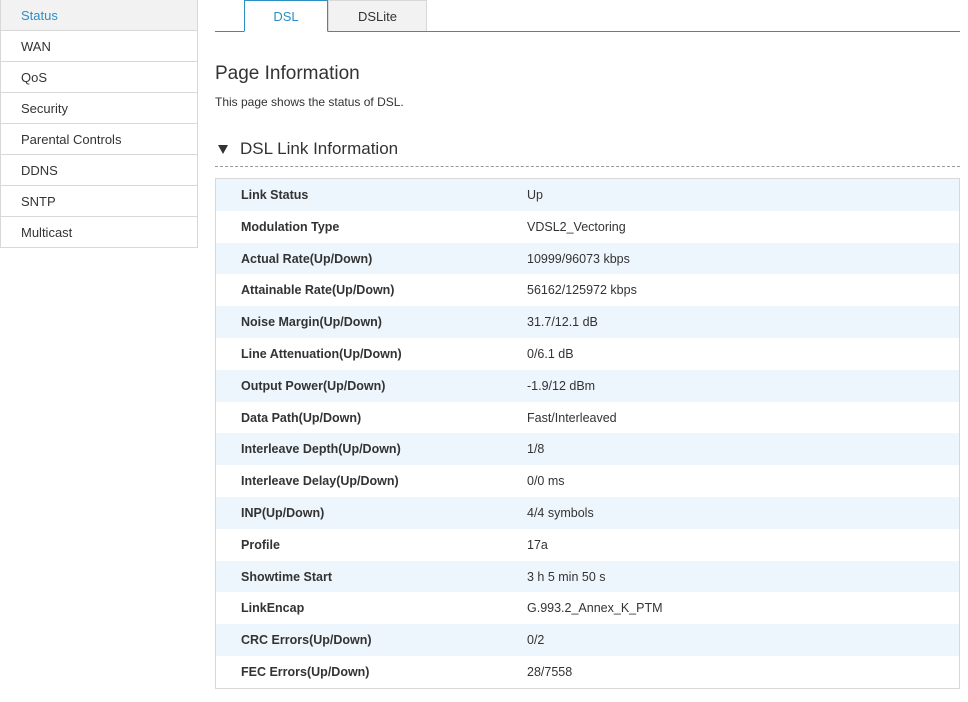  Describe the element at coordinates (99, 46) in the screenshot. I see `sidebar-item-wan: WAN` at that location.